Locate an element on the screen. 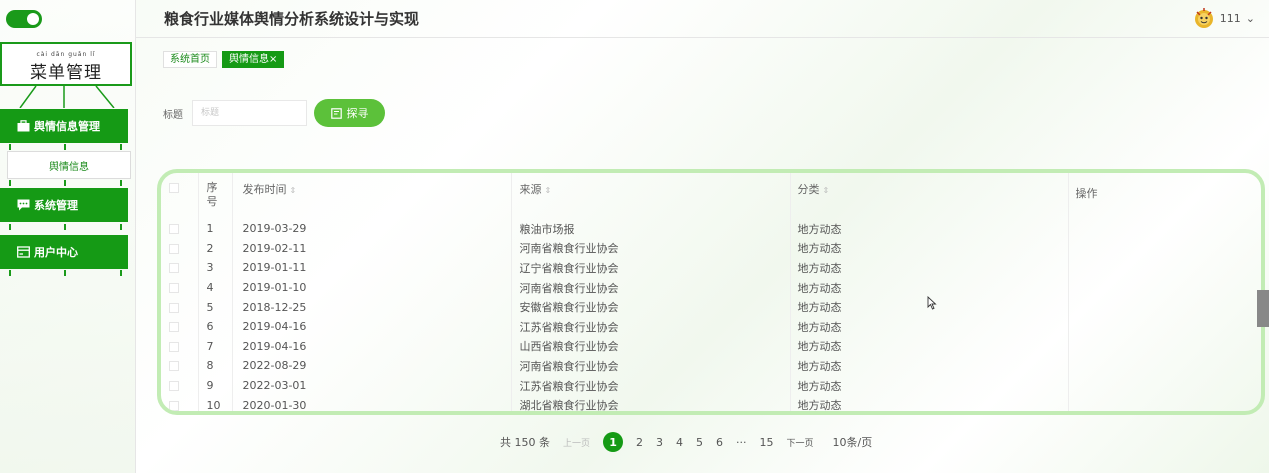 The height and width of the screenshot is (473, 1269). sidebar-item-label: 舆情信息管理 is located at coordinates (67, 126).